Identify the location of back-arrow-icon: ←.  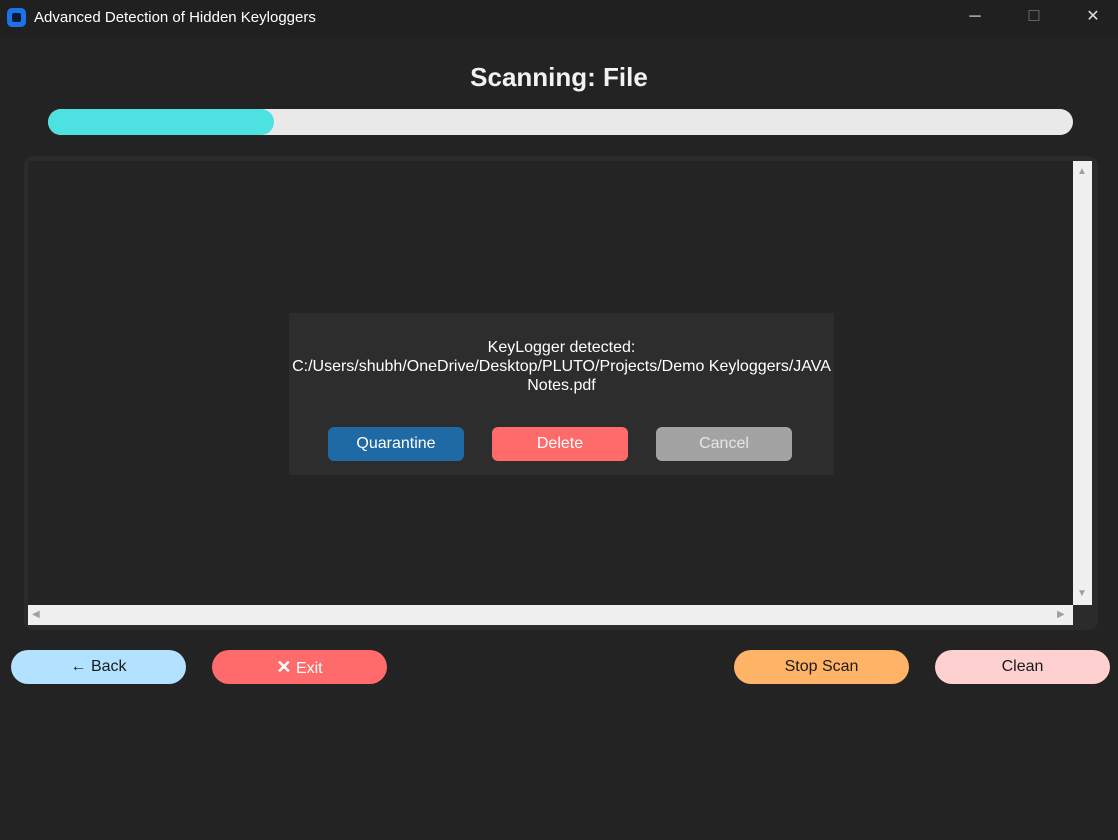
(78, 666).